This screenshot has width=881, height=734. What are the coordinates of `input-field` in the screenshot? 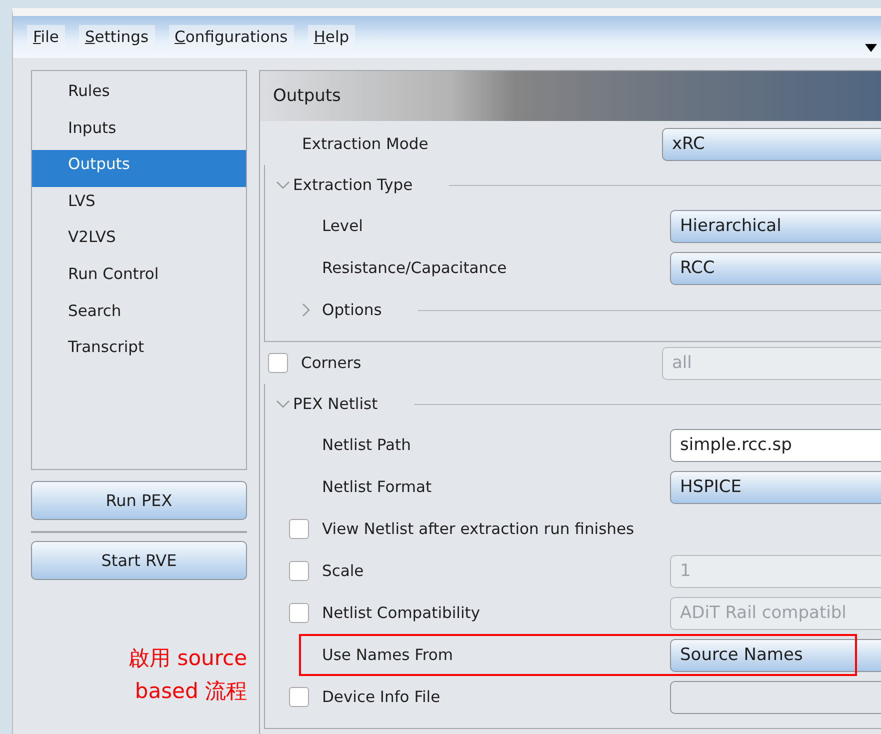 It's located at (775, 697).